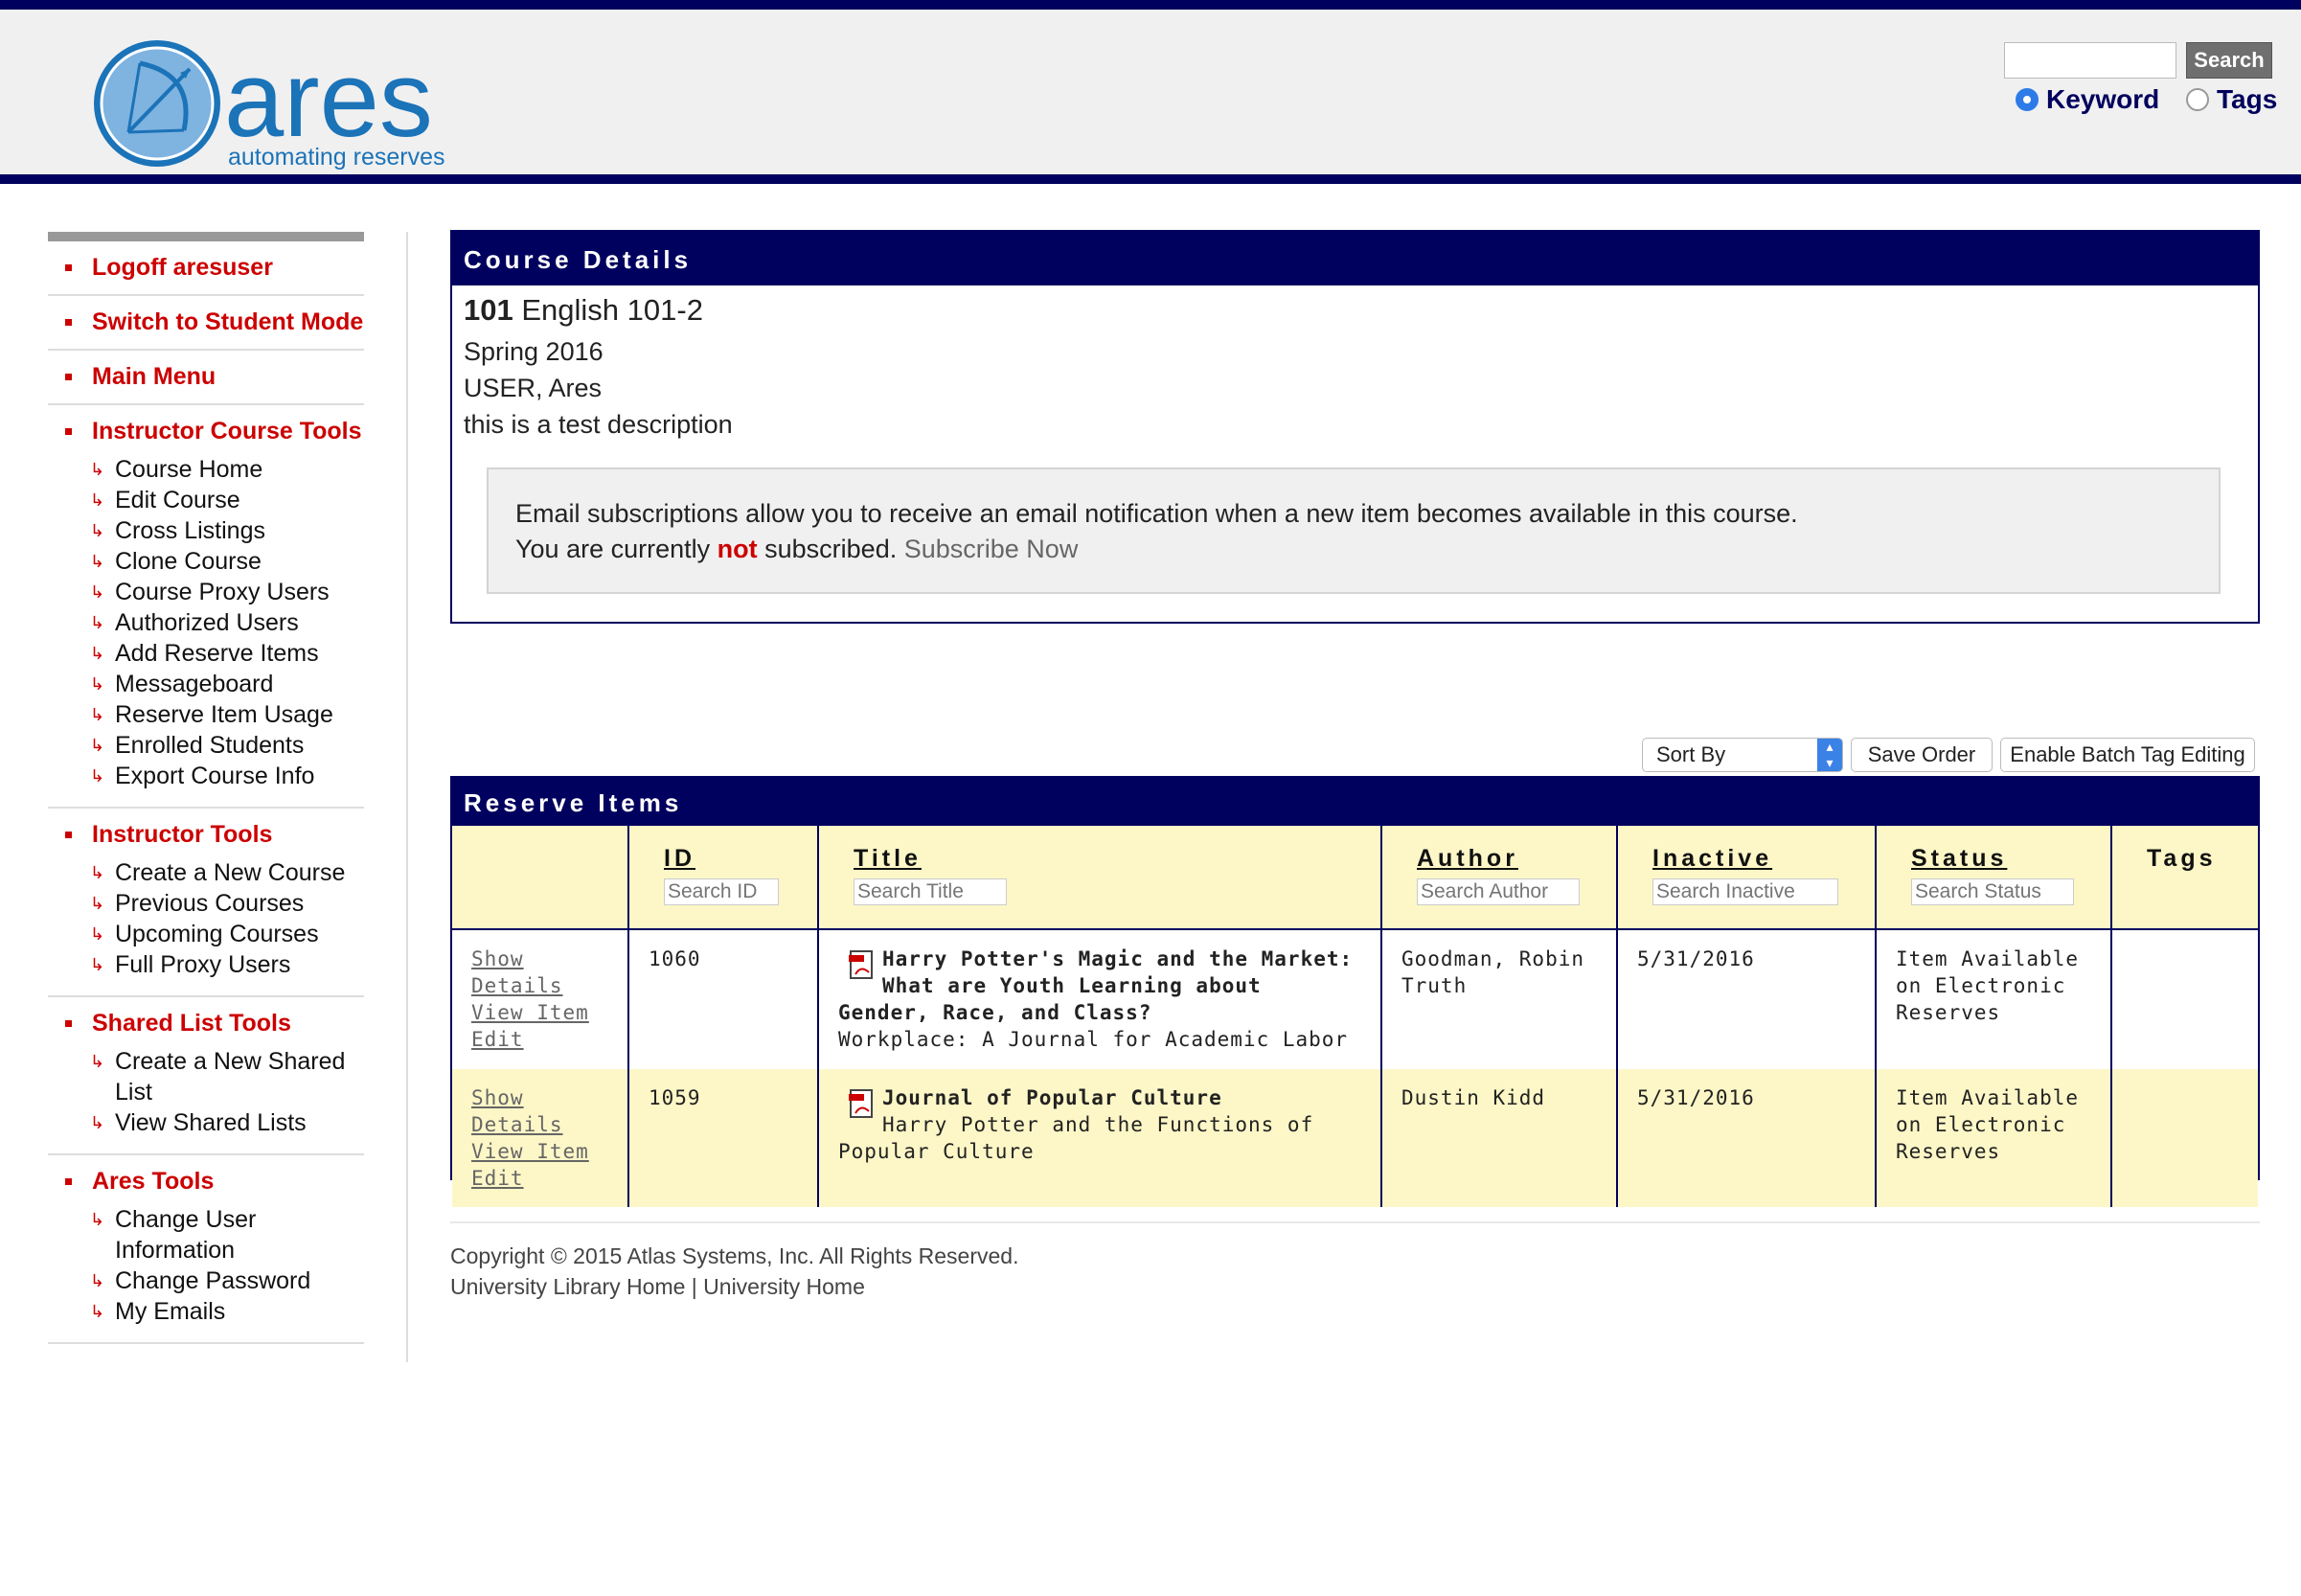 The image size is (2301, 1596). Describe the element at coordinates (1355, 1222) in the screenshot. I see `footer-divider` at that location.